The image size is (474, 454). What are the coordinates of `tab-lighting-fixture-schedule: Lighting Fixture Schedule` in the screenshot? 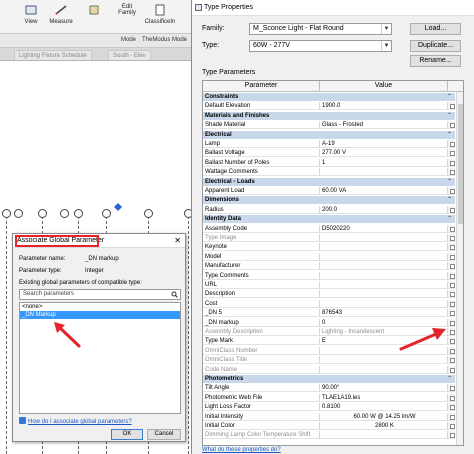 It's located at (53, 55).